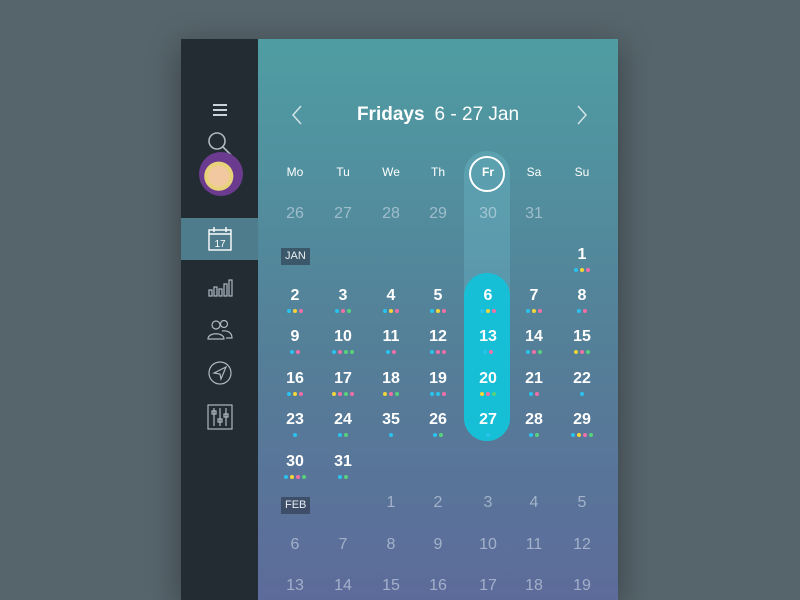 Image resolution: width=800 pixels, height=600 pixels. I want to click on sidebar-item-settings, so click(219, 417).